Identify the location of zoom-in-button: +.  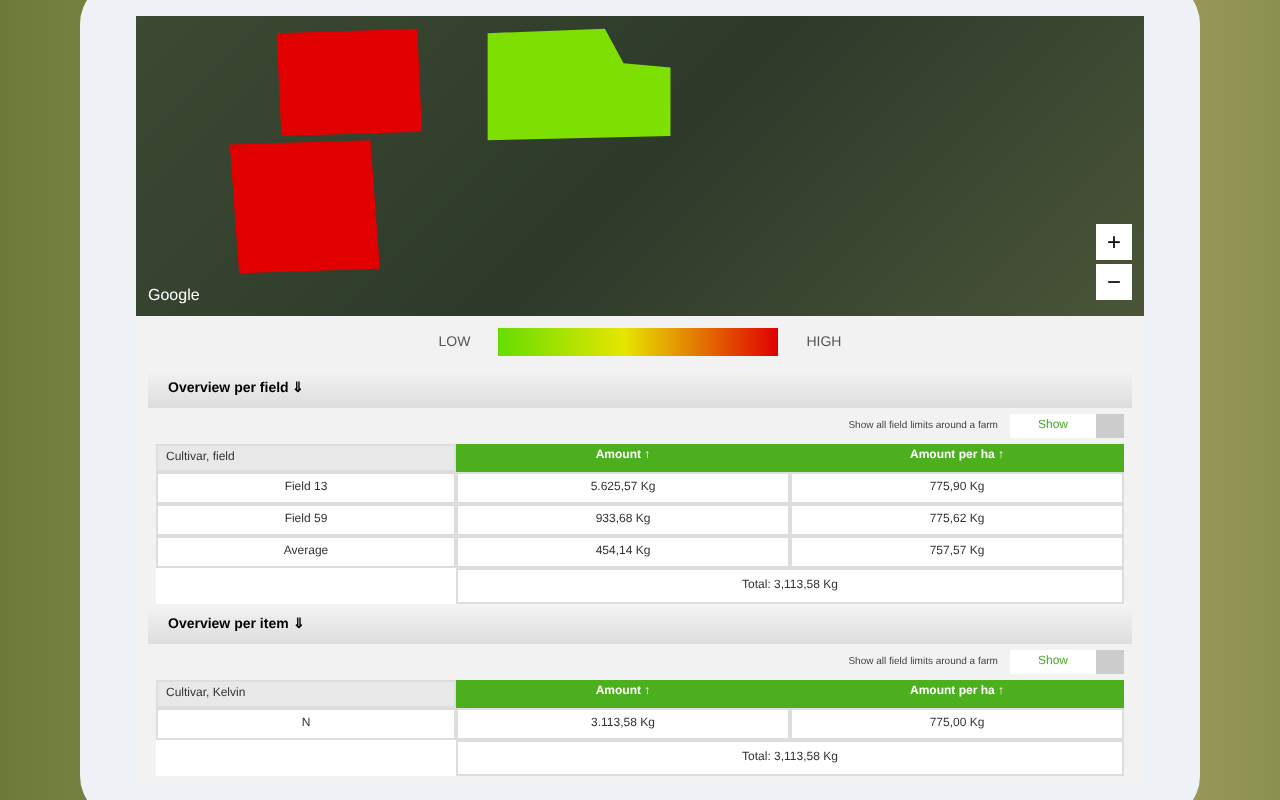
(1114, 242).